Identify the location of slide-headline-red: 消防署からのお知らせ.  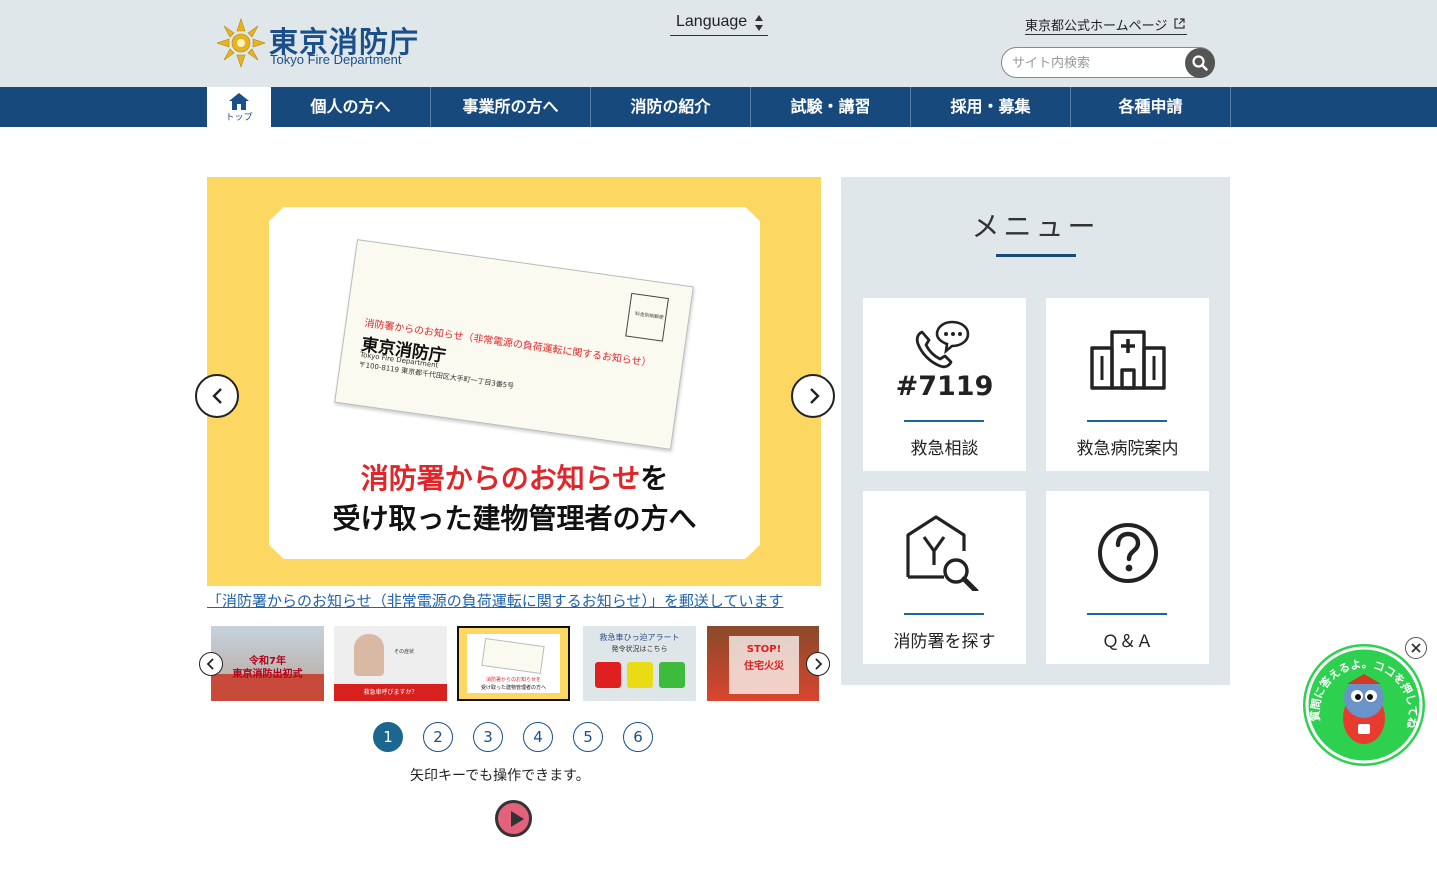
(500, 478).